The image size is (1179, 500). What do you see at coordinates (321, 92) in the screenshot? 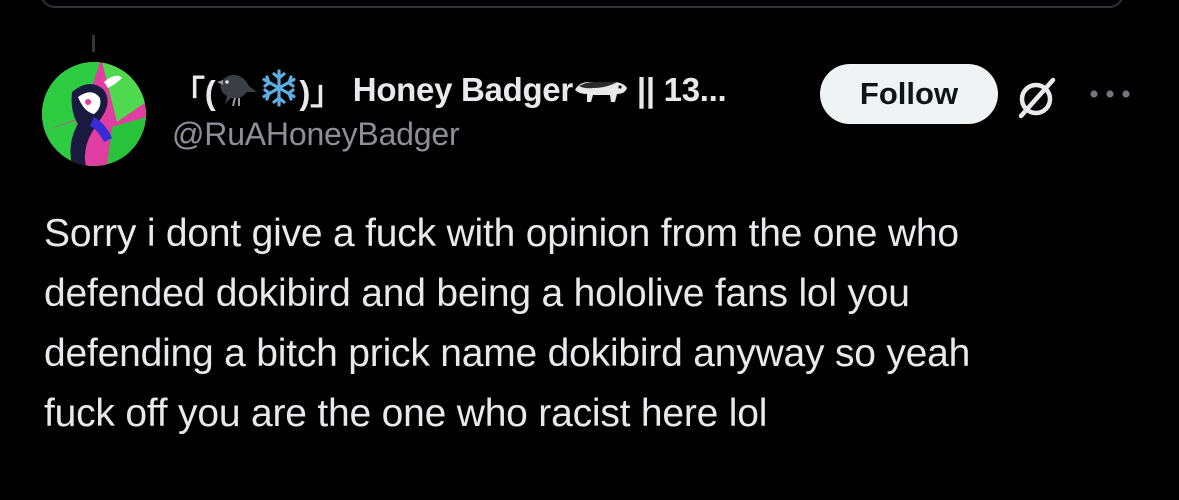
I see `name-mid: )」` at bounding box center [321, 92].